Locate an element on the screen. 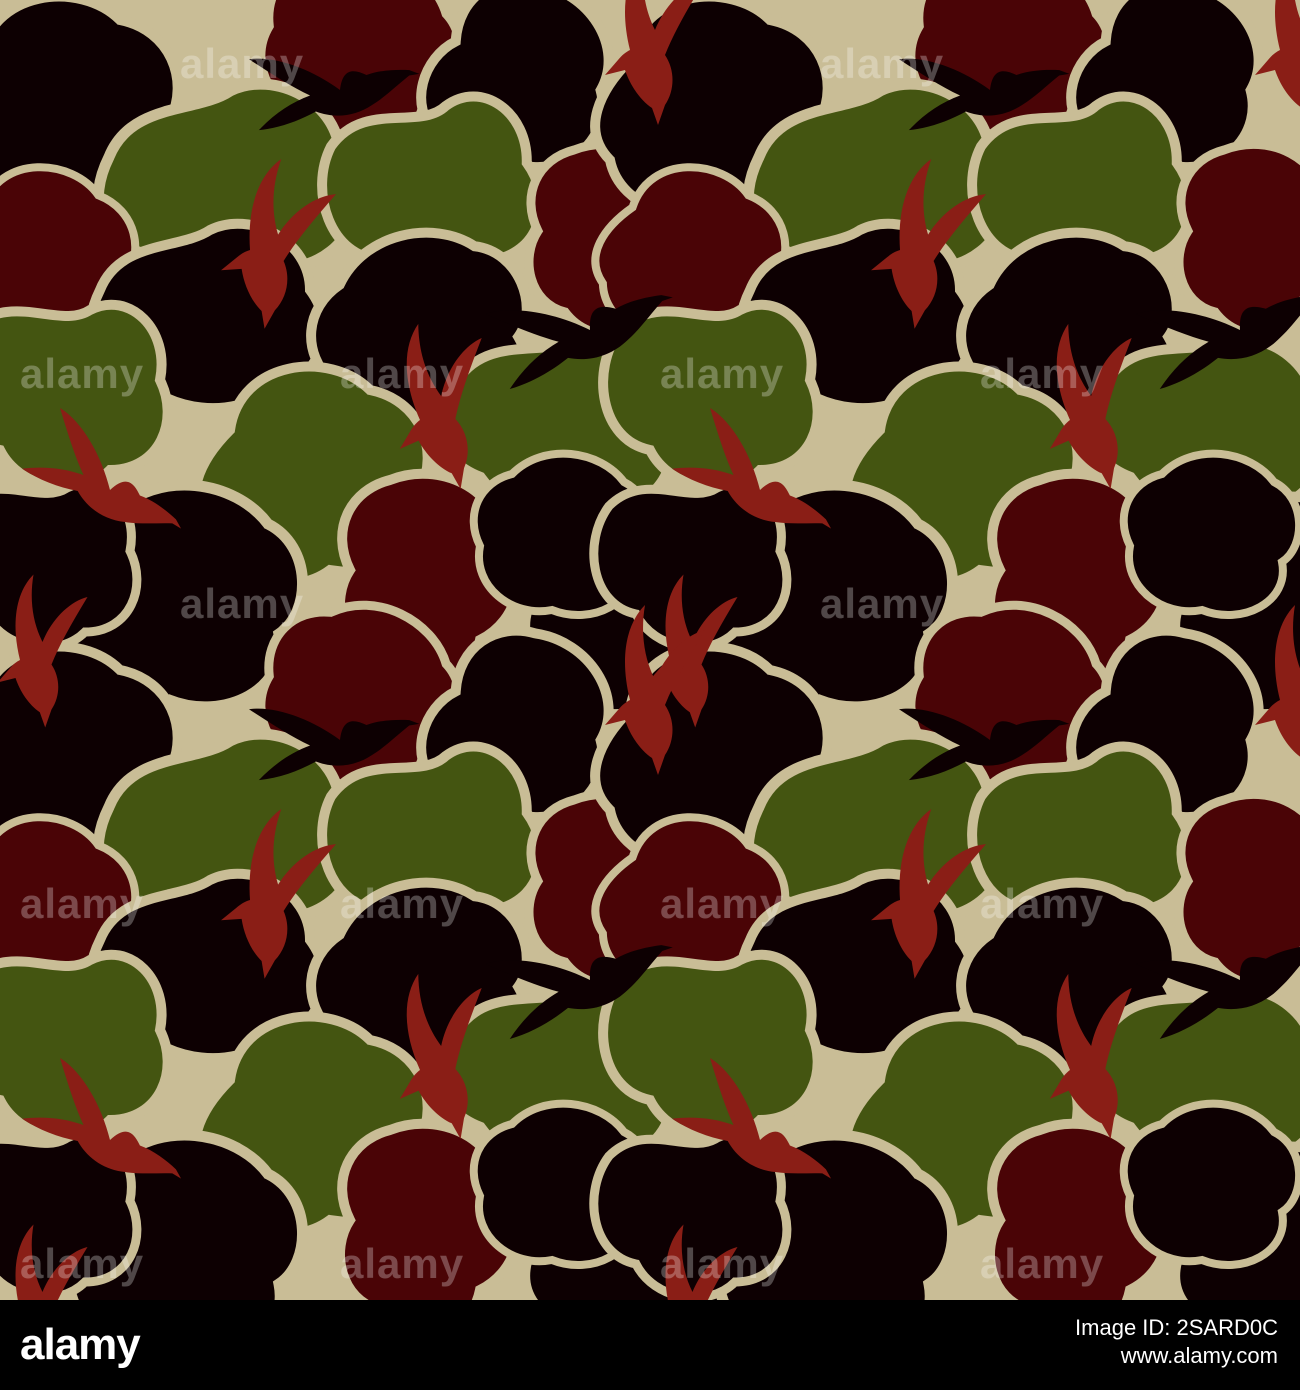  image-id-label: Image ID: 2SARD0C is located at coordinates (1176, 1327).